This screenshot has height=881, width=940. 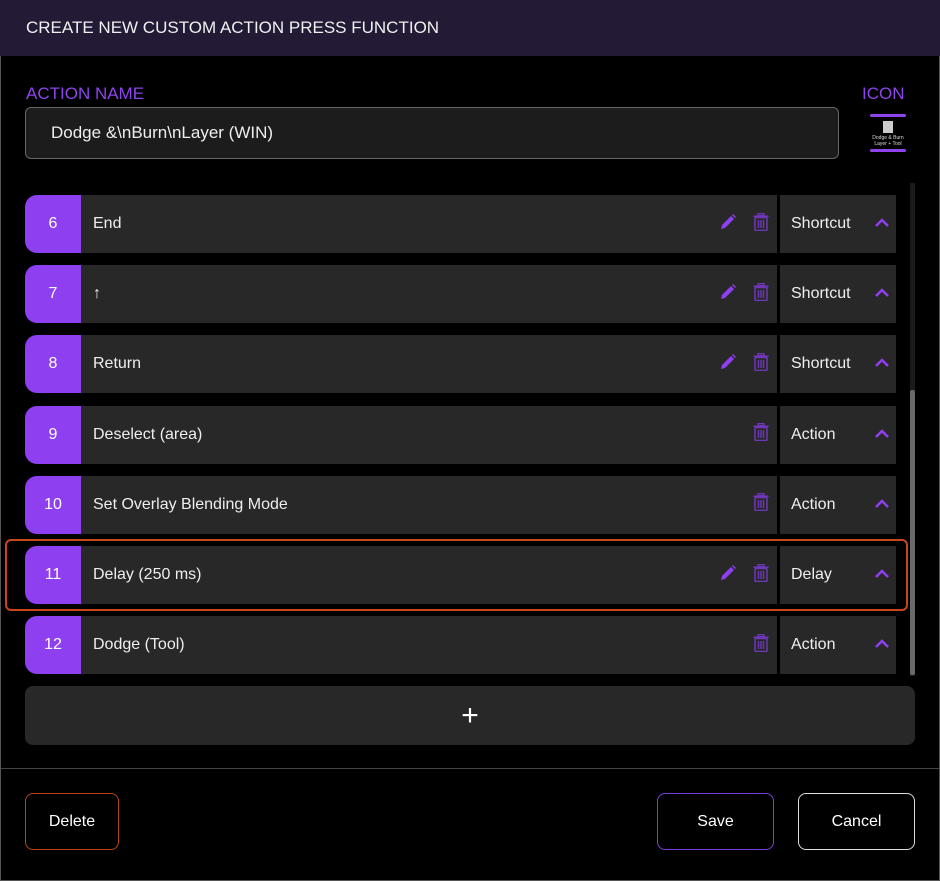 What do you see at coordinates (888, 127) in the screenshot?
I see `document-icon` at bounding box center [888, 127].